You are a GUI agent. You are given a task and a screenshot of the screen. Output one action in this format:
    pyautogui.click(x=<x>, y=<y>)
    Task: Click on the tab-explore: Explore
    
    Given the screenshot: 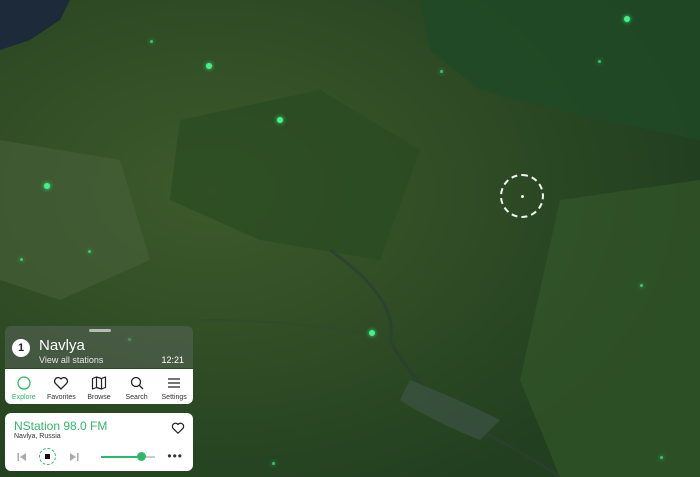 What is the action you would take?
    pyautogui.click(x=24, y=386)
    